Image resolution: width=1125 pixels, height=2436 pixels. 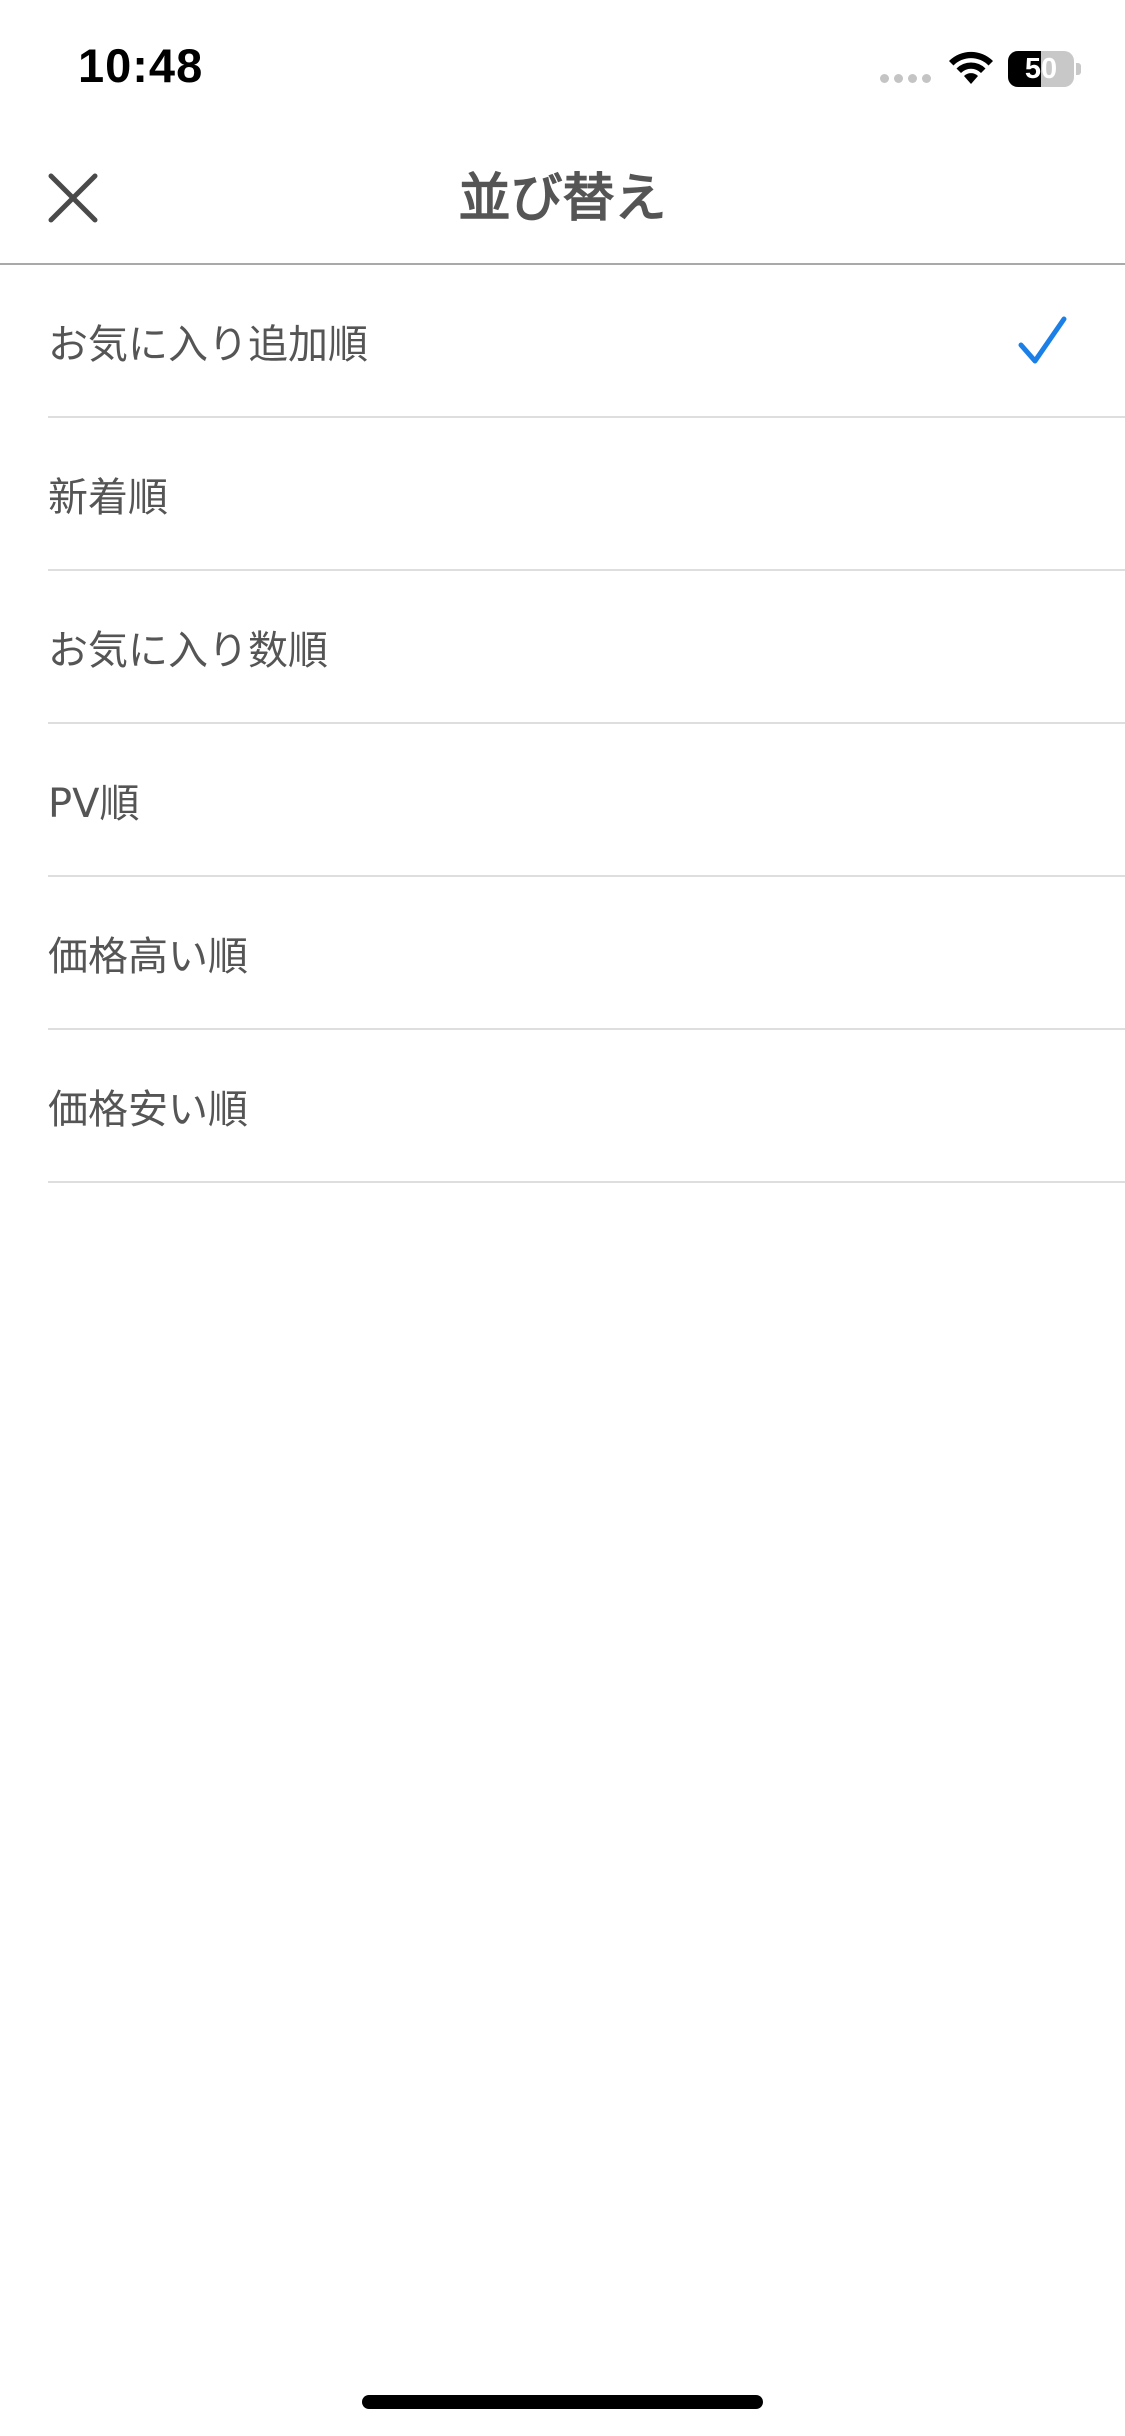 I want to click on close-icon, so click(x=73, y=198).